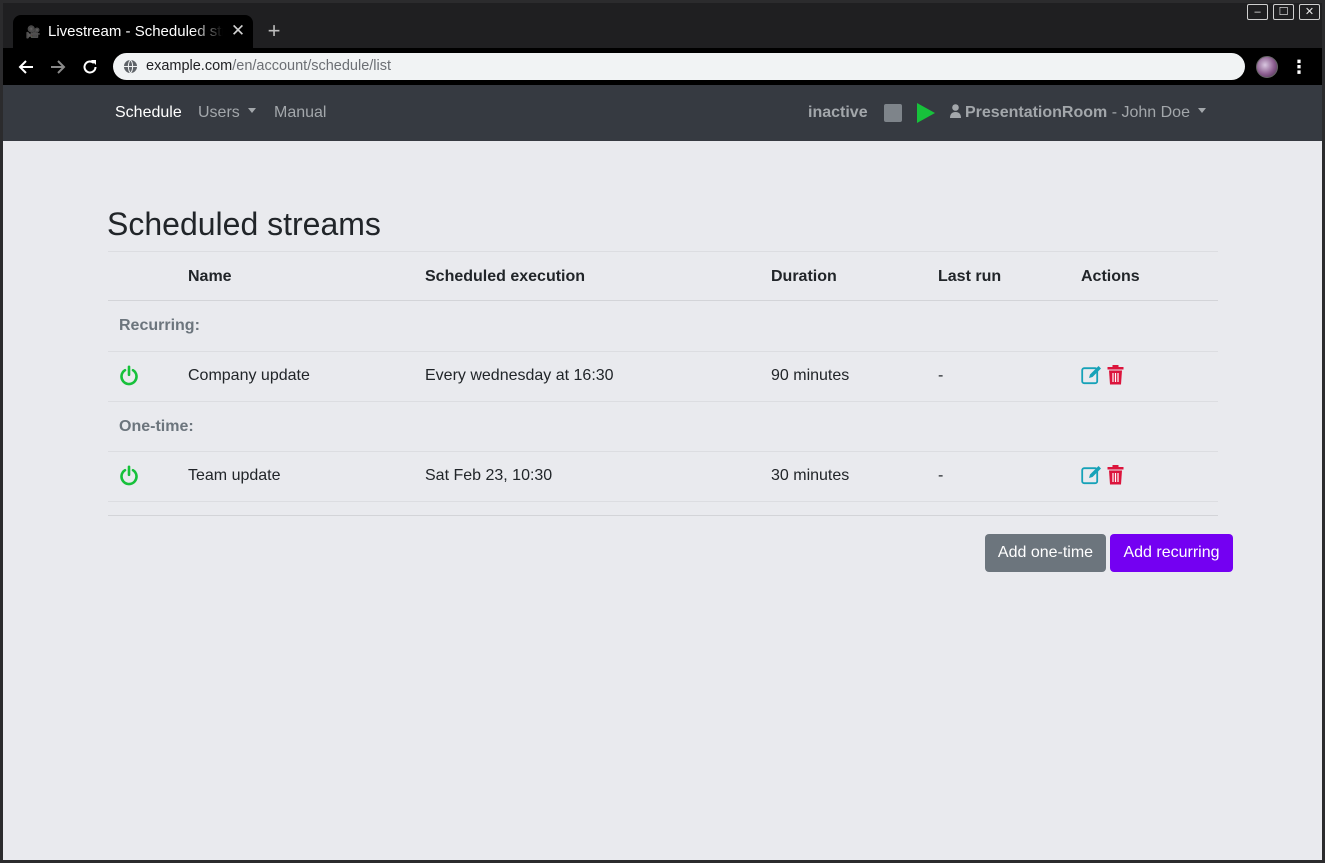 The image size is (1325, 863). Describe the element at coordinates (810, 375) in the screenshot. I see `stream-duration: 90 minutes` at that location.